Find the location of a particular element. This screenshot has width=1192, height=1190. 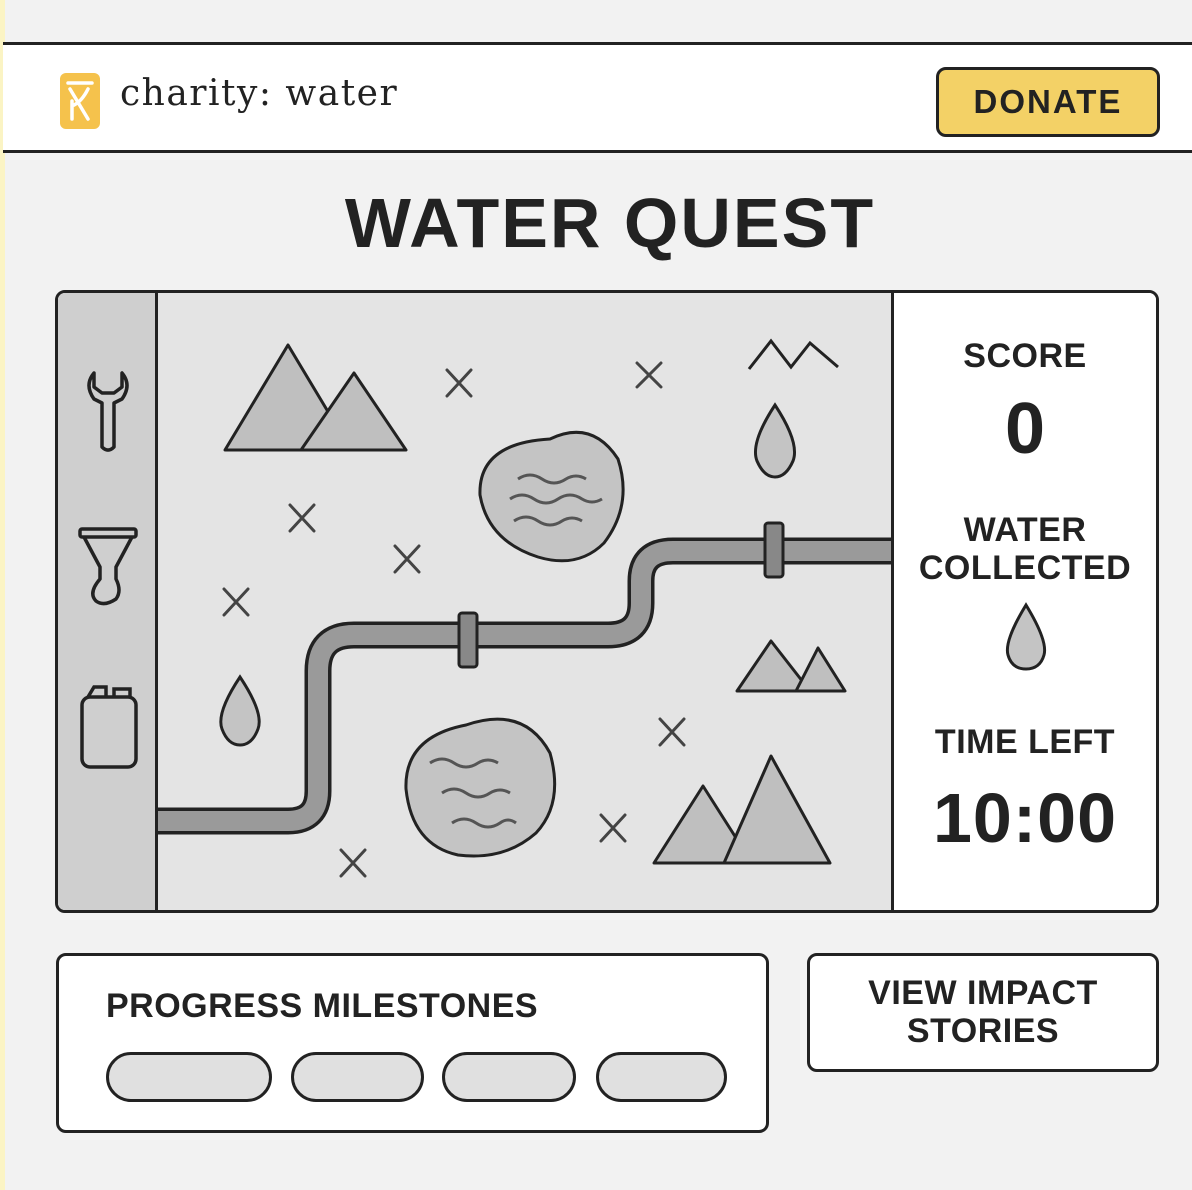

impact-label-line1: VIEW IMPACT is located at coordinates (983, 993).